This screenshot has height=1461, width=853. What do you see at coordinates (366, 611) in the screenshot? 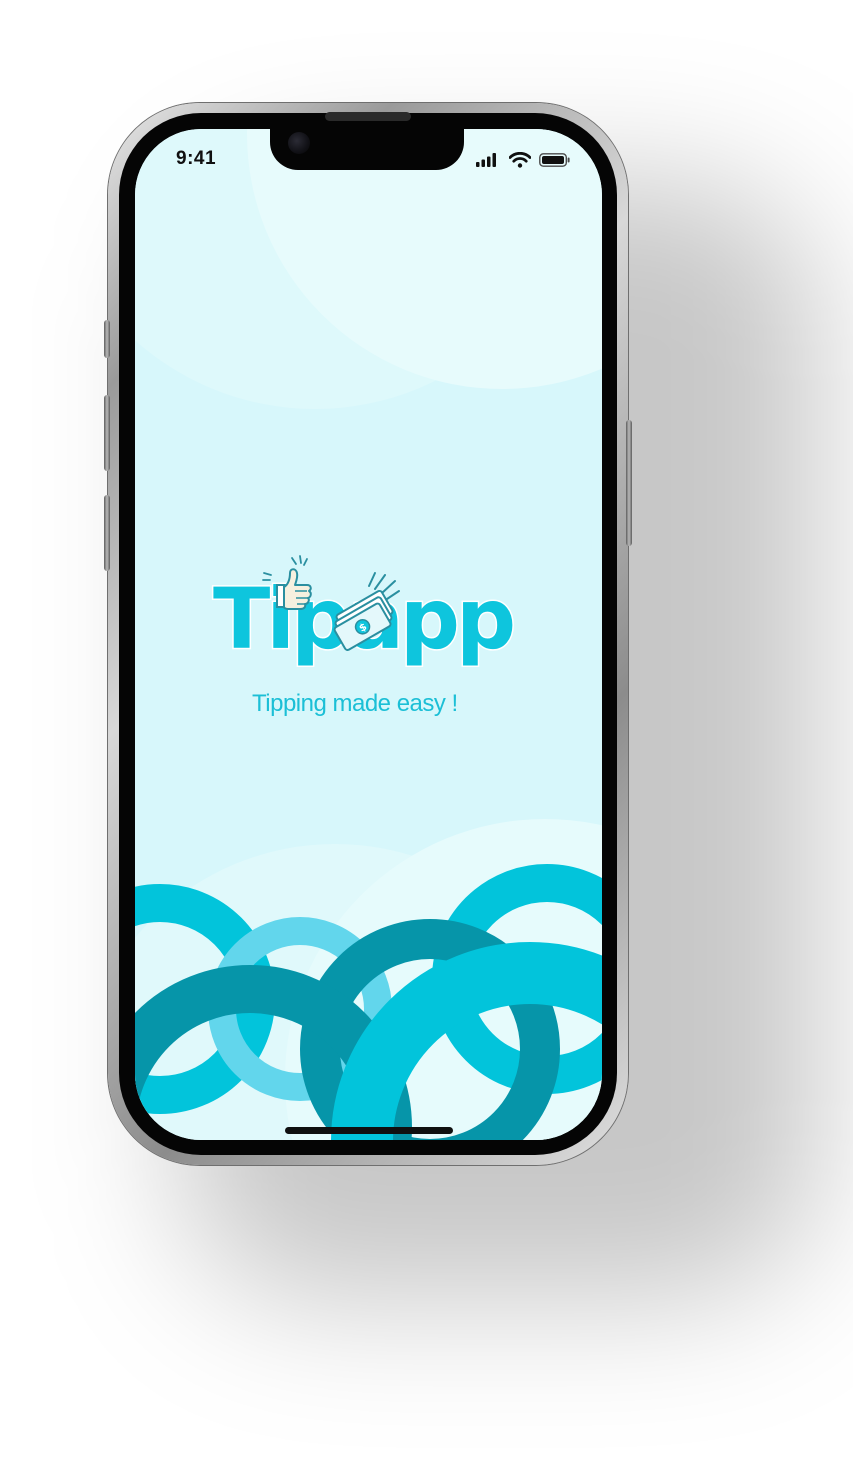
I see `money-icon: $` at bounding box center [366, 611].